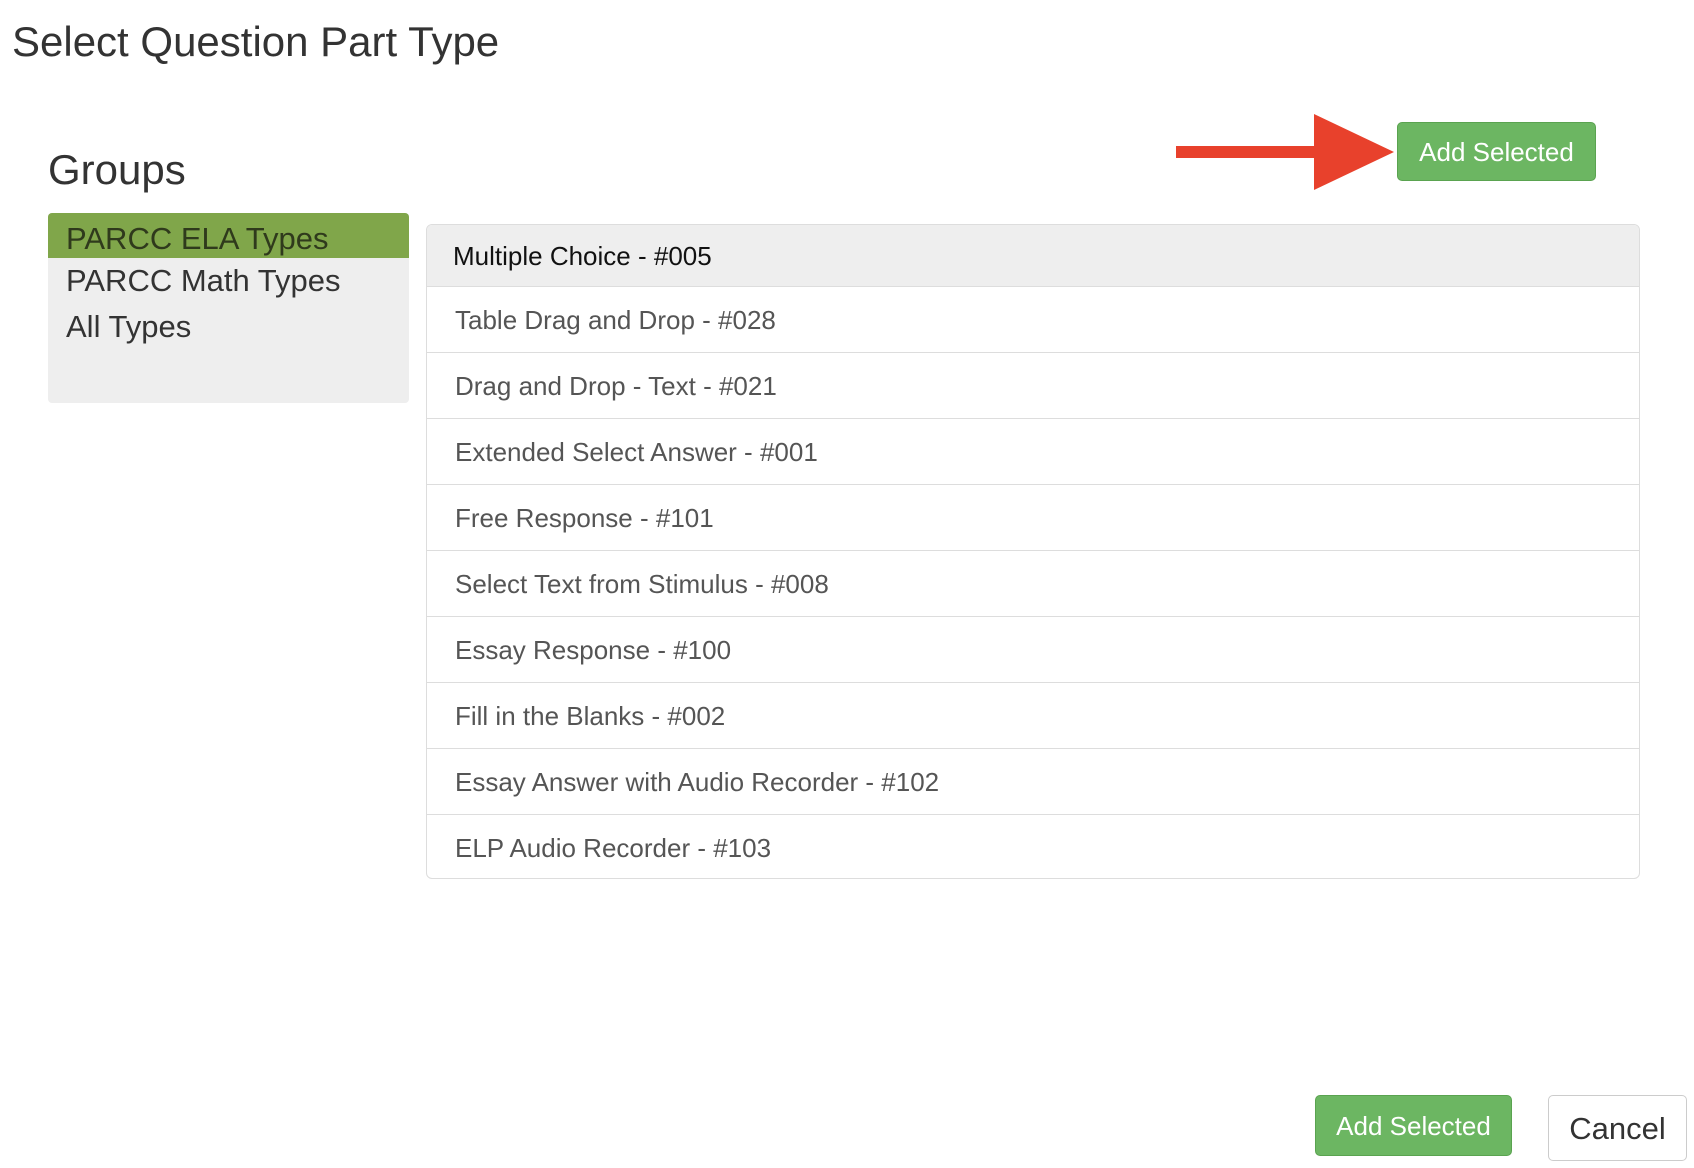  Describe the element at coordinates (1617, 1128) in the screenshot. I see `cancel-button: Cancel` at that location.